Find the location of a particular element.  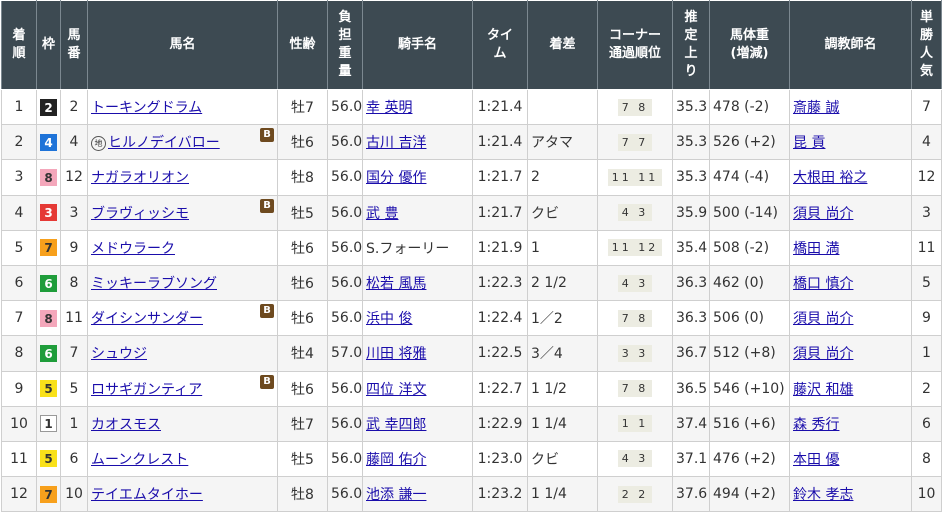

horse-name-link: トーキングドラム is located at coordinates (146, 108).